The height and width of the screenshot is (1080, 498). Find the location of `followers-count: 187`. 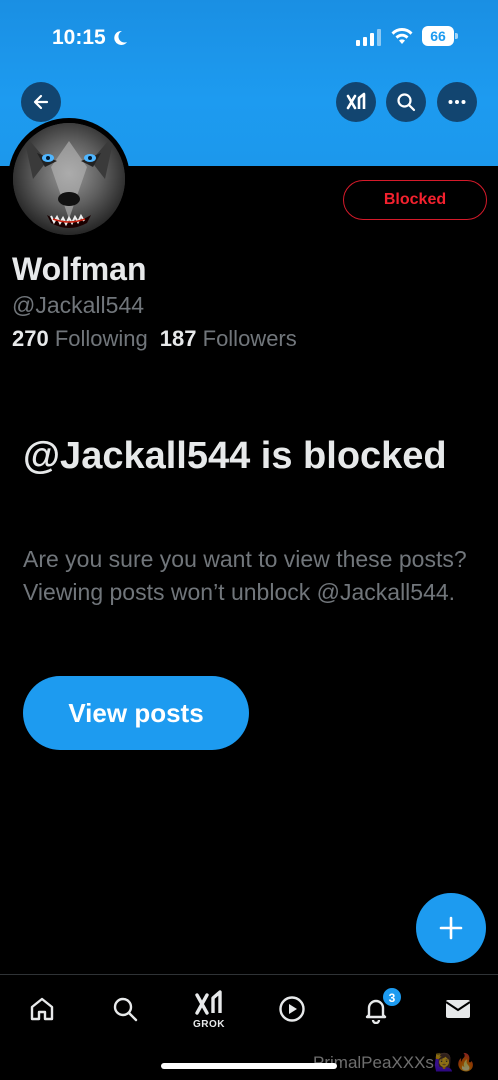

followers-count: 187 is located at coordinates (178, 338).